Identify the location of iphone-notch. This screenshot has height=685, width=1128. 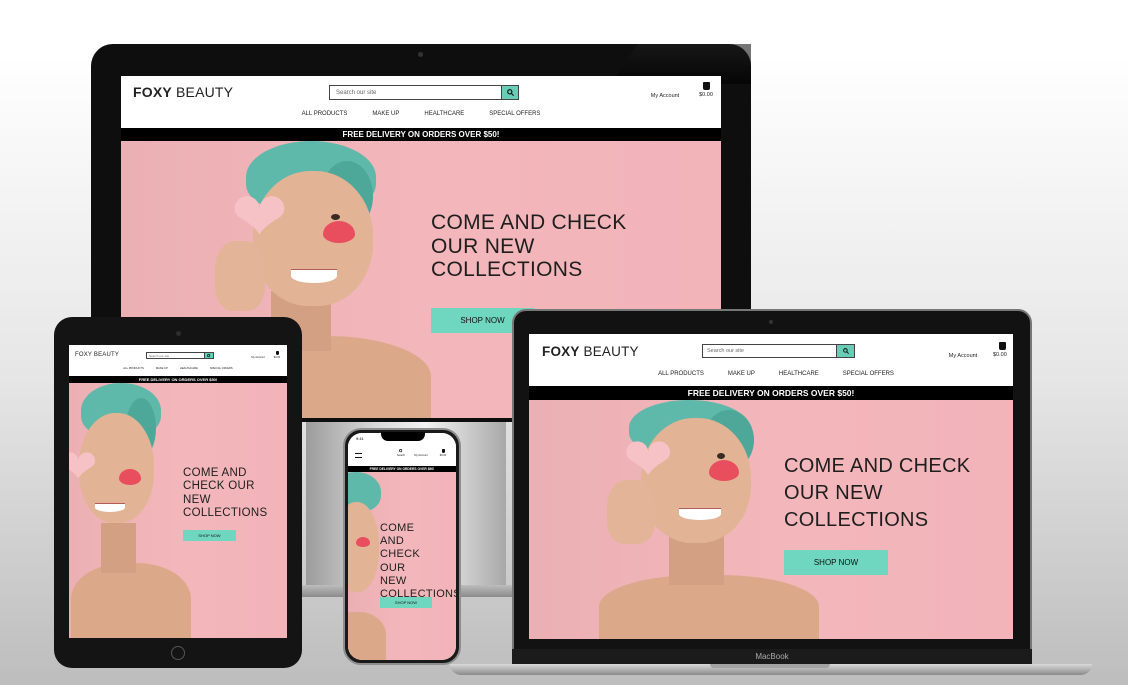
(403, 436).